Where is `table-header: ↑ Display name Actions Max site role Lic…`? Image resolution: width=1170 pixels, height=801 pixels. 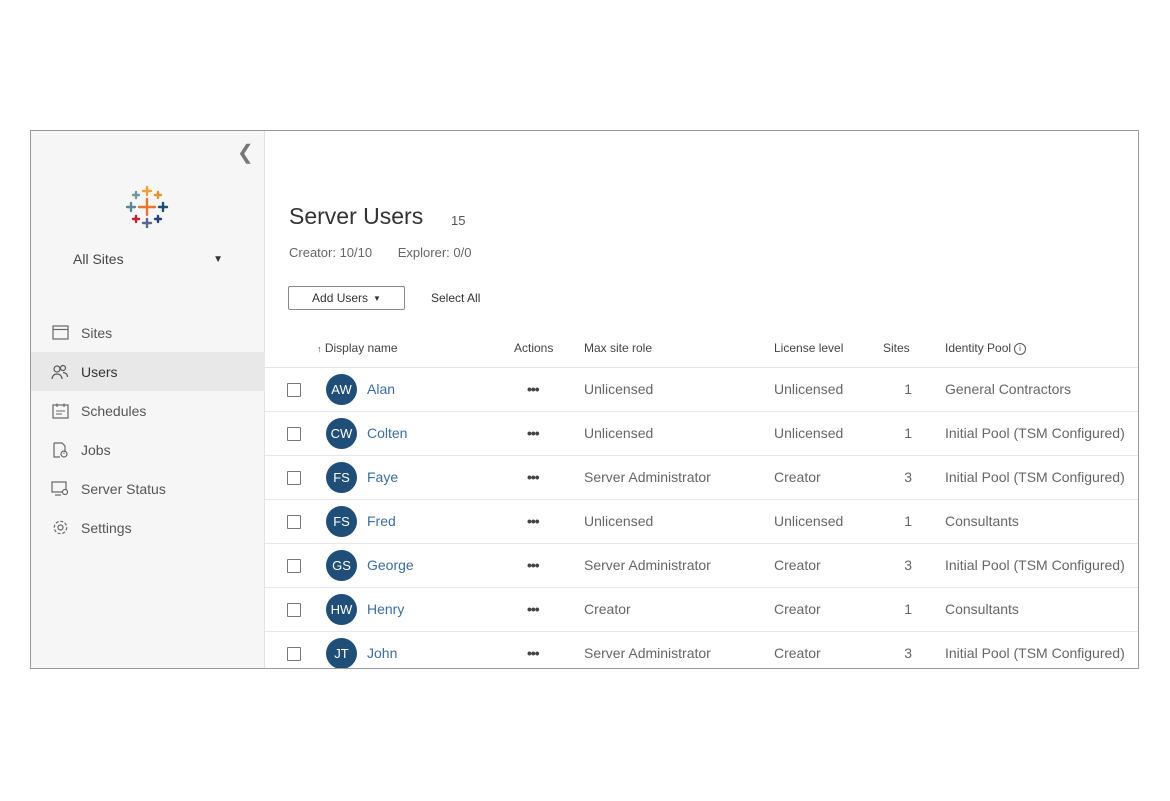
table-header: ↑ Display name Actions Max site role Lic… is located at coordinates (701, 347).